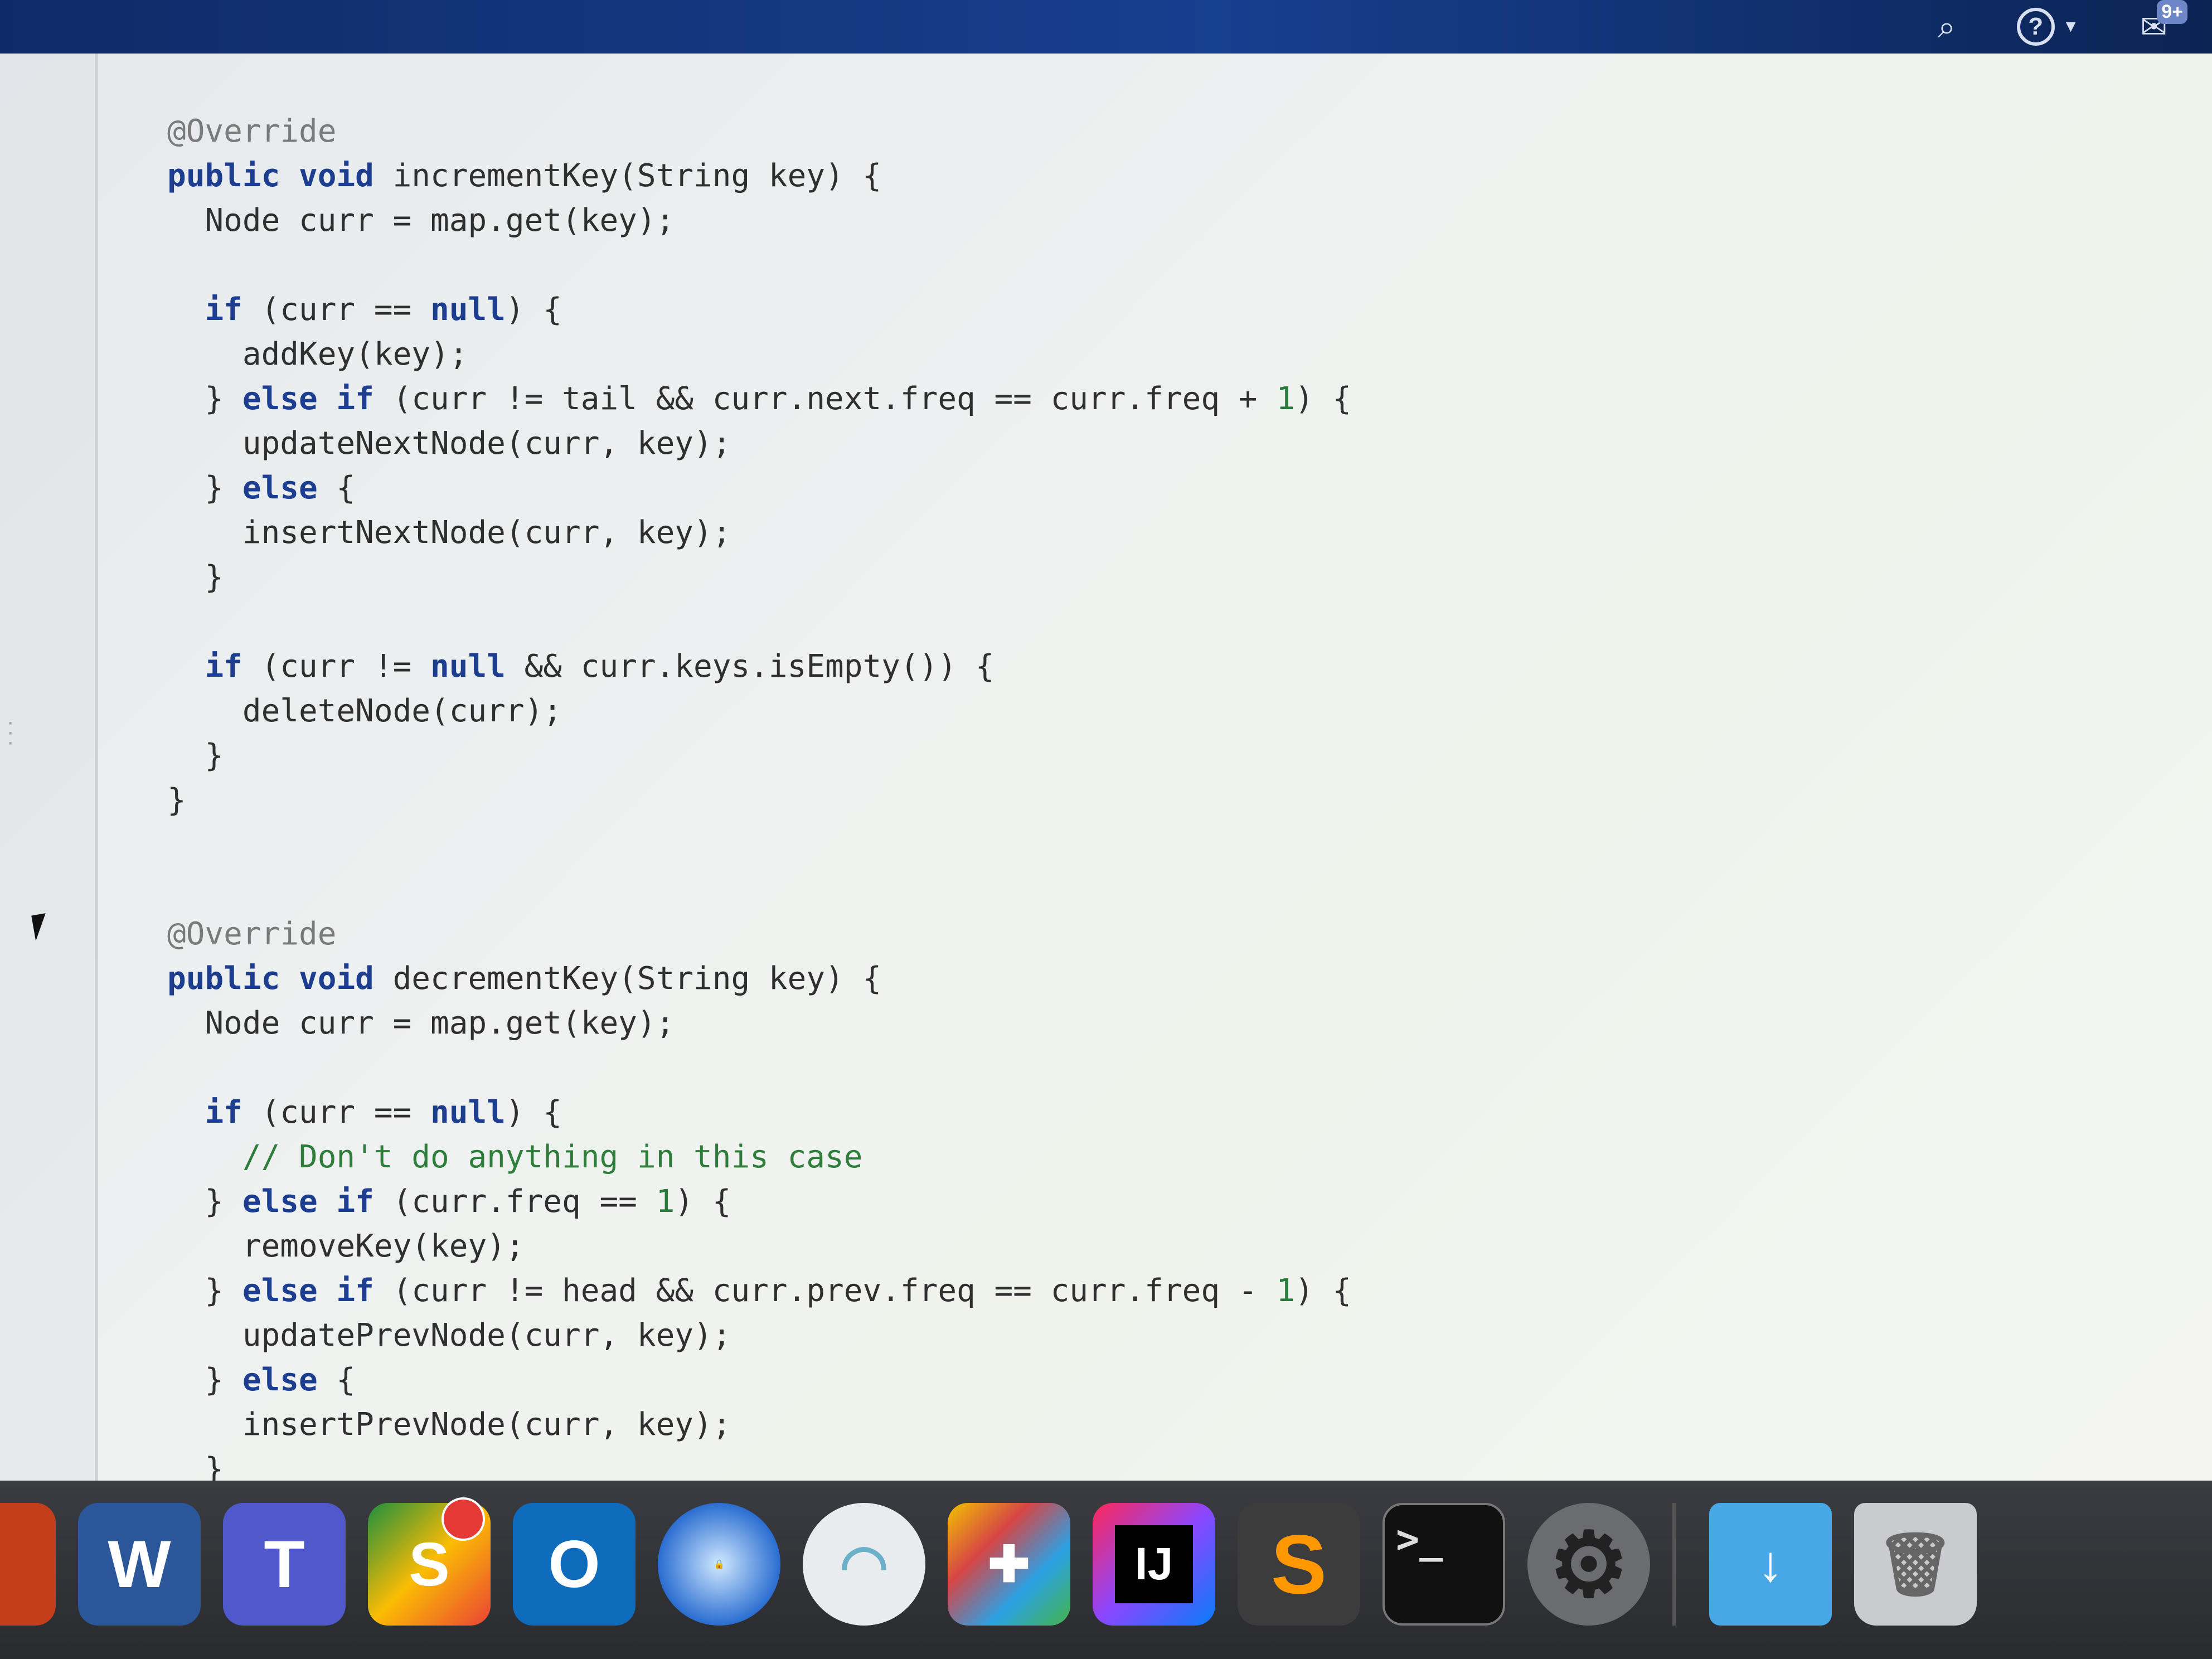 The width and height of the screenshot is (2212, 1659). I want to click on dock-item-glyph: >_, so click(1419, 1539).